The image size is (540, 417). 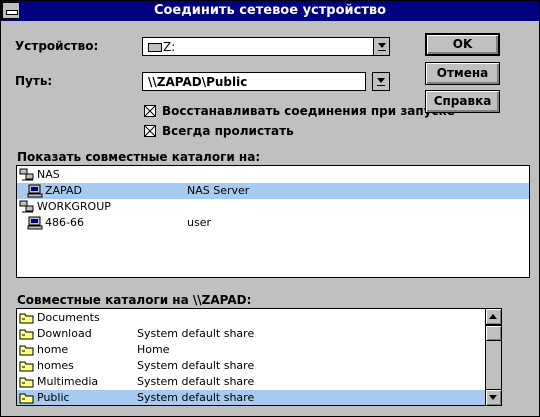 I want to click on item-name: WORKGROUP, so click(x=74, y=206).